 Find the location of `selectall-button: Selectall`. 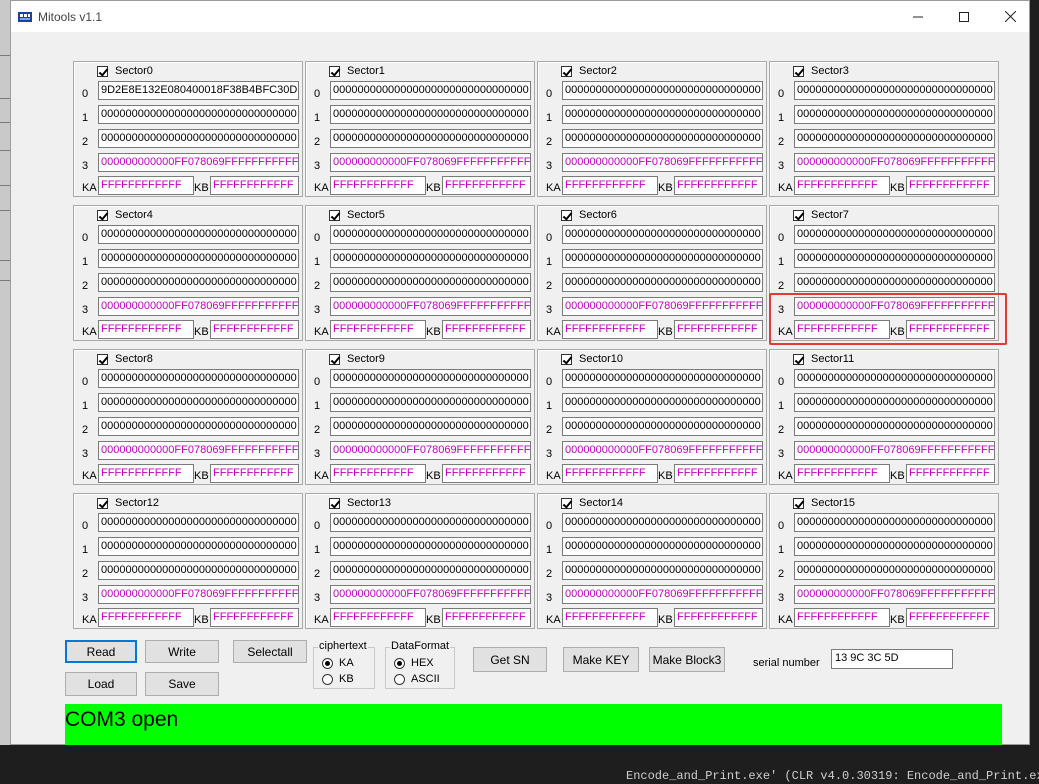

selectall-button: Selectall is located at coordinates (270, 651).